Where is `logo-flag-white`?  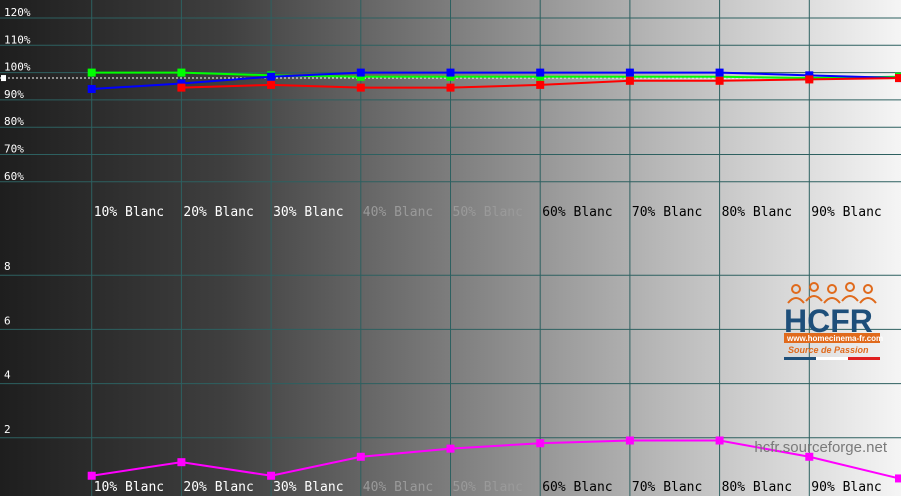
logo-flag-white is located at coordinates (832, 358).